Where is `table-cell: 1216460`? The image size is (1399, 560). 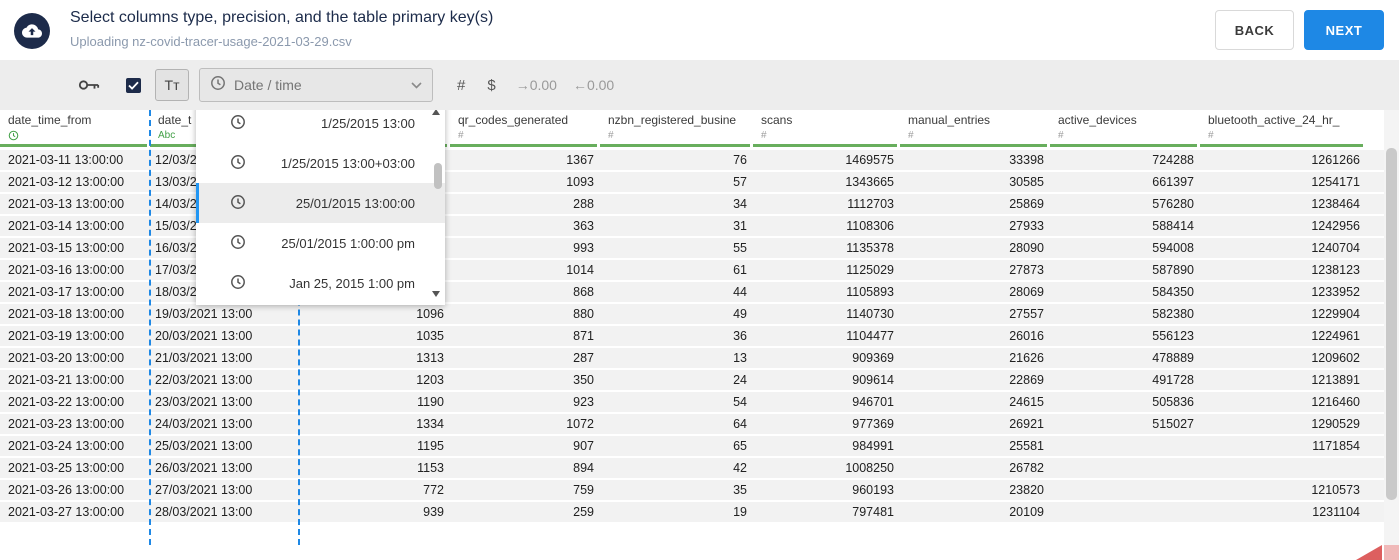
table-cell: 1216460 is located at coordinates (1335, 402).